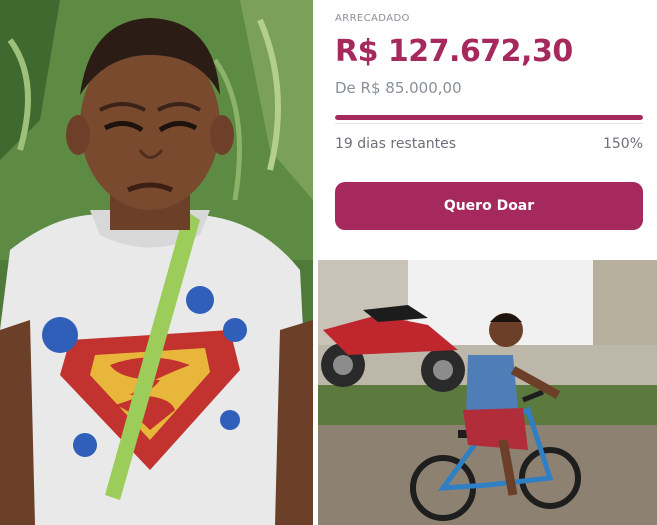 The width and height of the screenshot is (657, 525). What do you see at coordinates (398, 88) in the screenshot?
I see `goal-amount: De R$ 85.000,00` at bounding box center [398, 88].